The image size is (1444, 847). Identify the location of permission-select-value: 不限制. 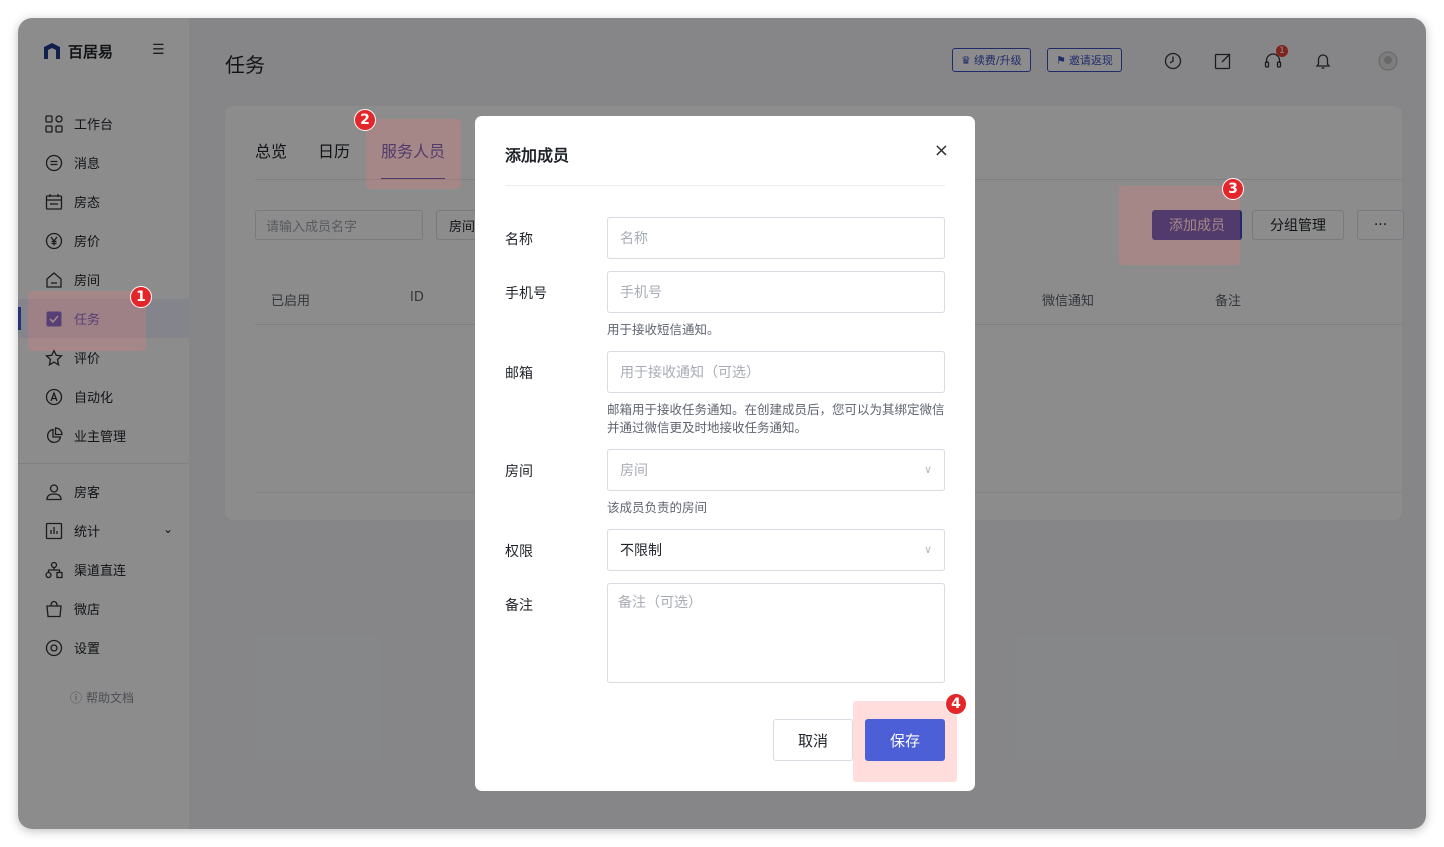
(641, 551).